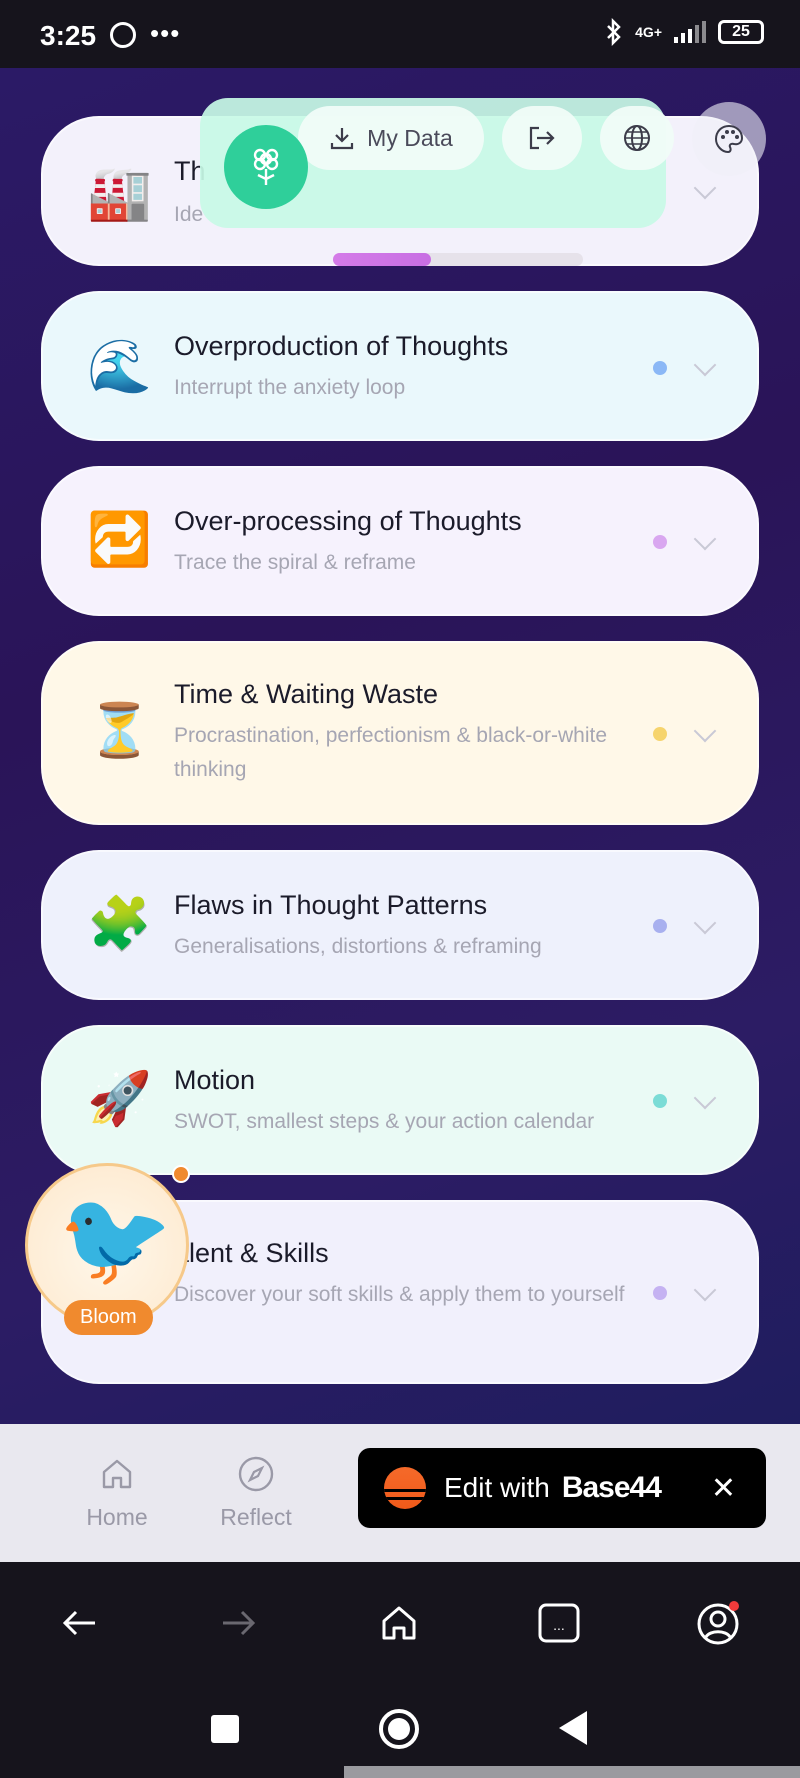  Describe the element at coordinates (119, 540) in the screenshot. I see `repeat-icon: 🔁` at that location.